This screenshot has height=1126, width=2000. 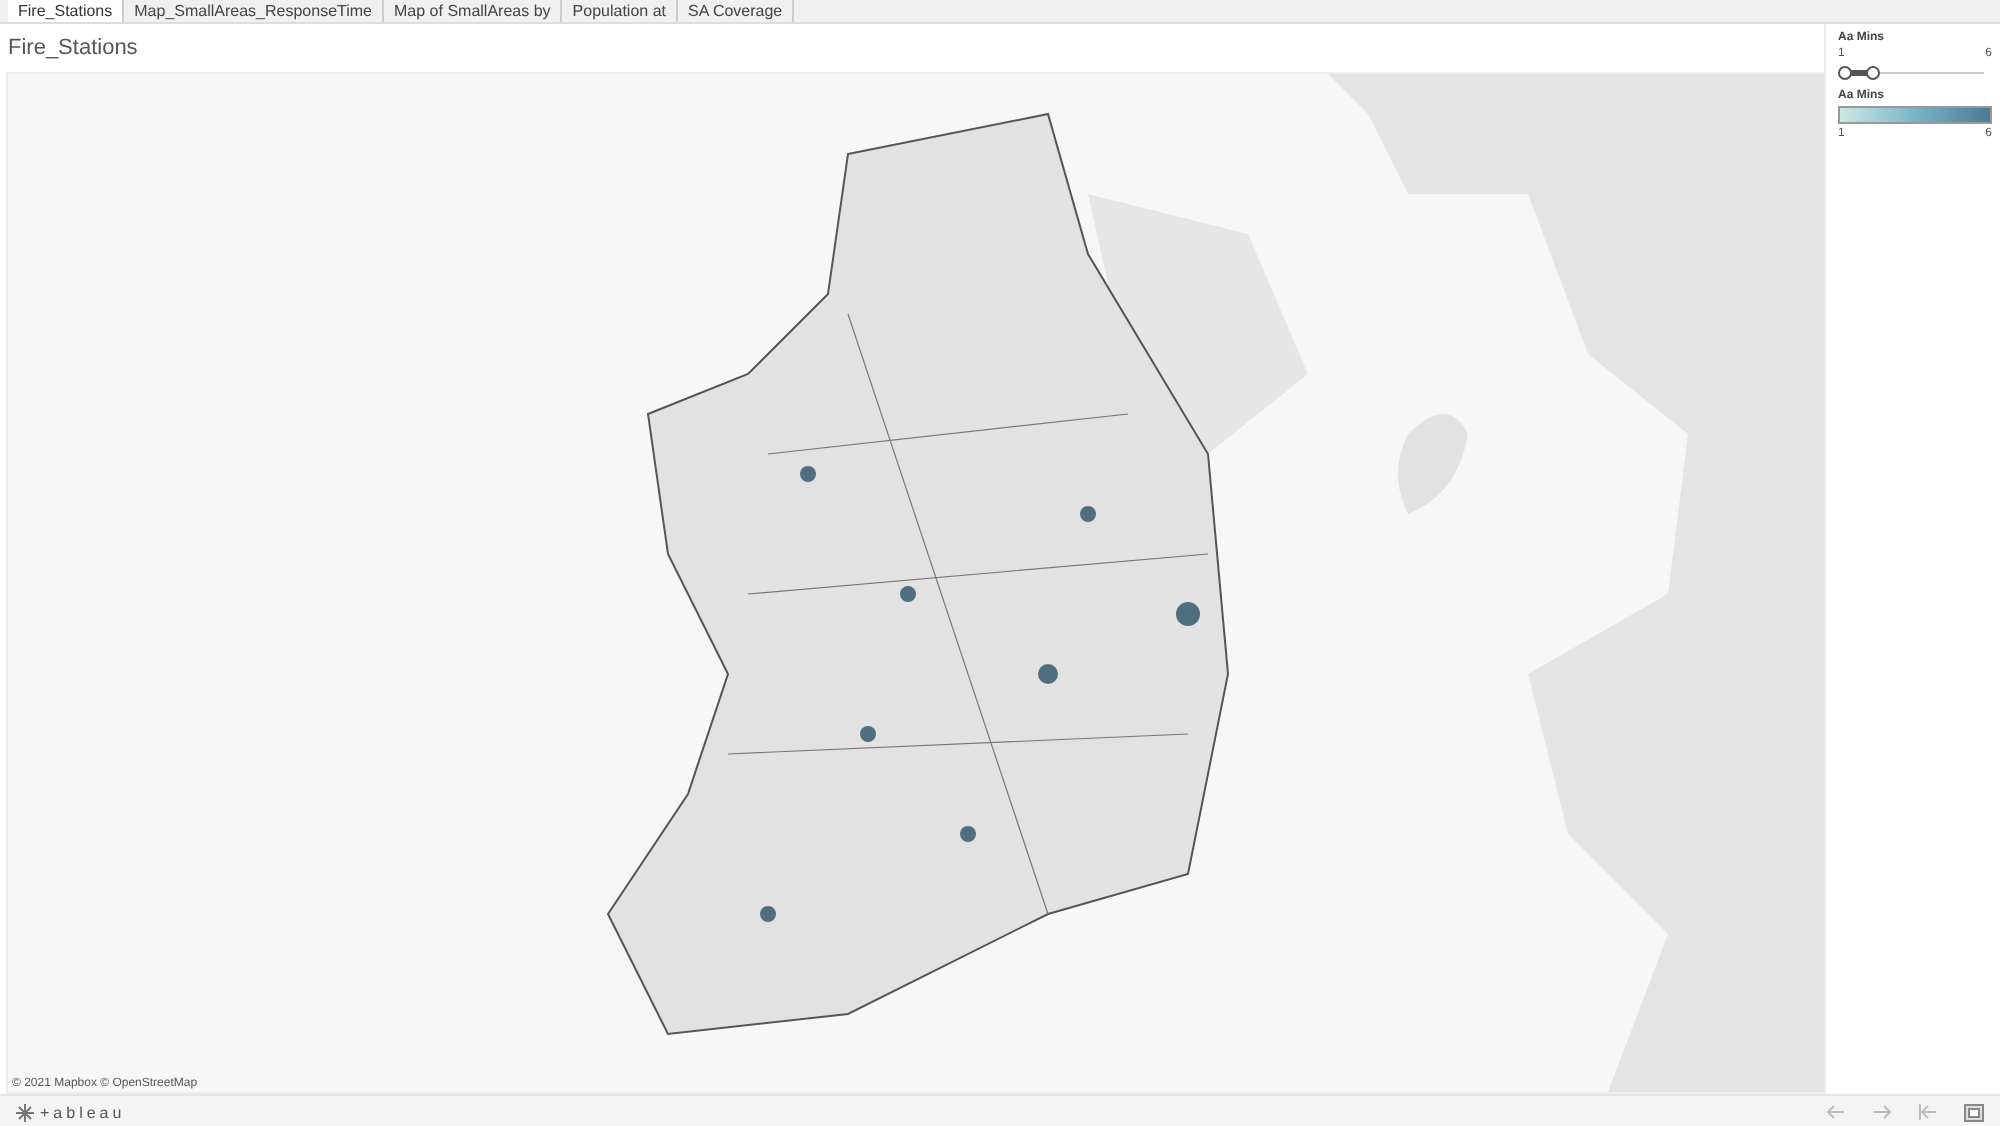 I want to click on sheet-title: Fire_Stations, so click(x=72, y=48).